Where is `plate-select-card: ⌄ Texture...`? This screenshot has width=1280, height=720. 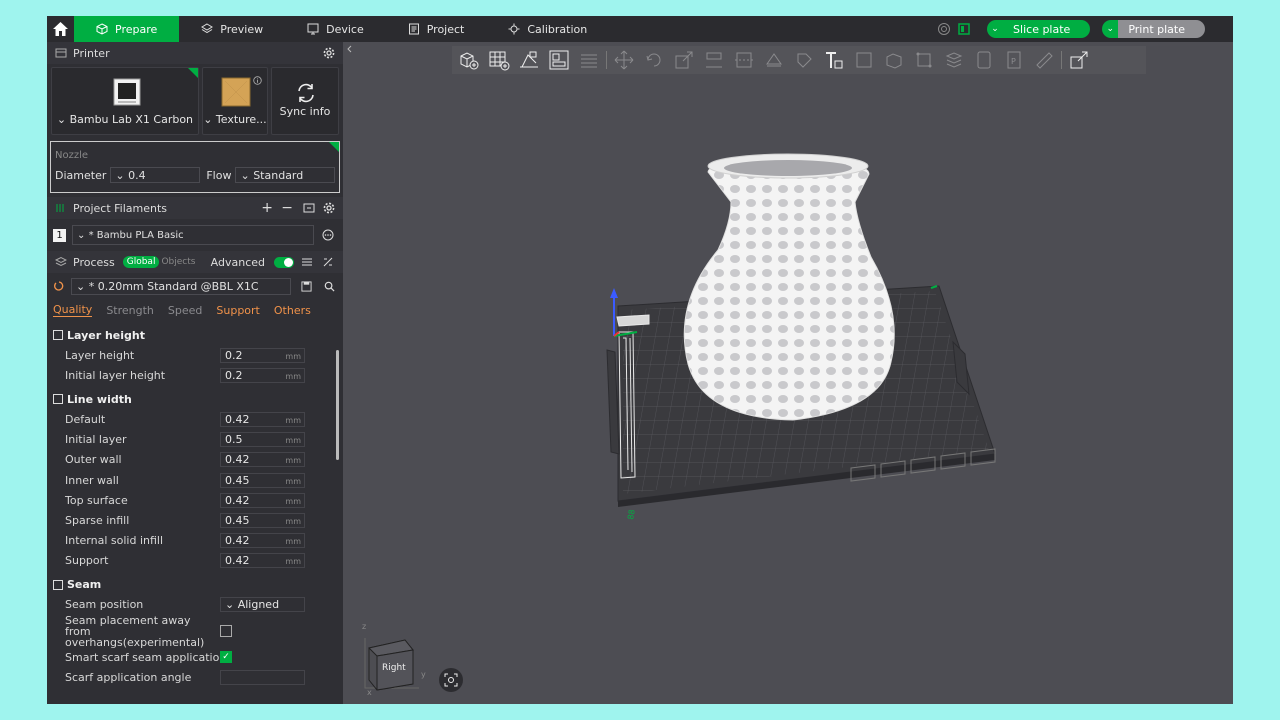 plate-select-card: ⌄ Texture... is located at coordinates (234, 101).